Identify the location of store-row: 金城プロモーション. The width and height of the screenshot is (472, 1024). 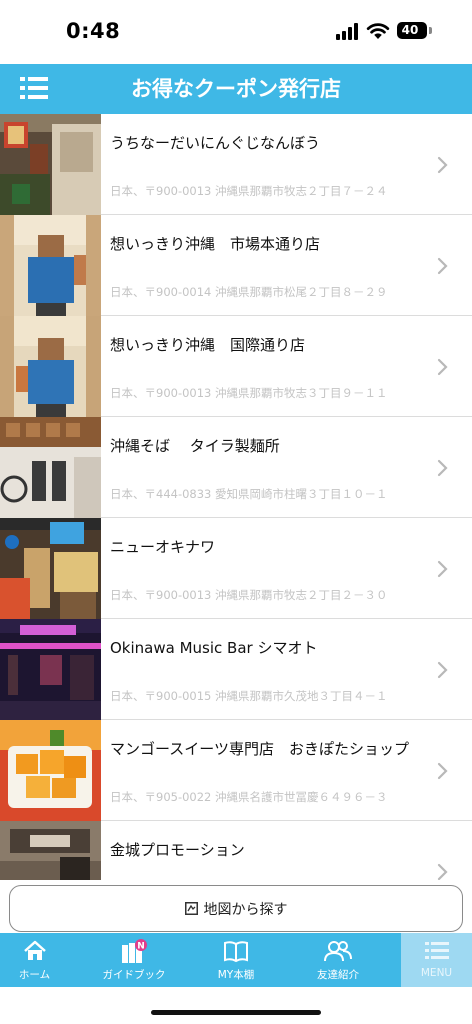
(236, 850).